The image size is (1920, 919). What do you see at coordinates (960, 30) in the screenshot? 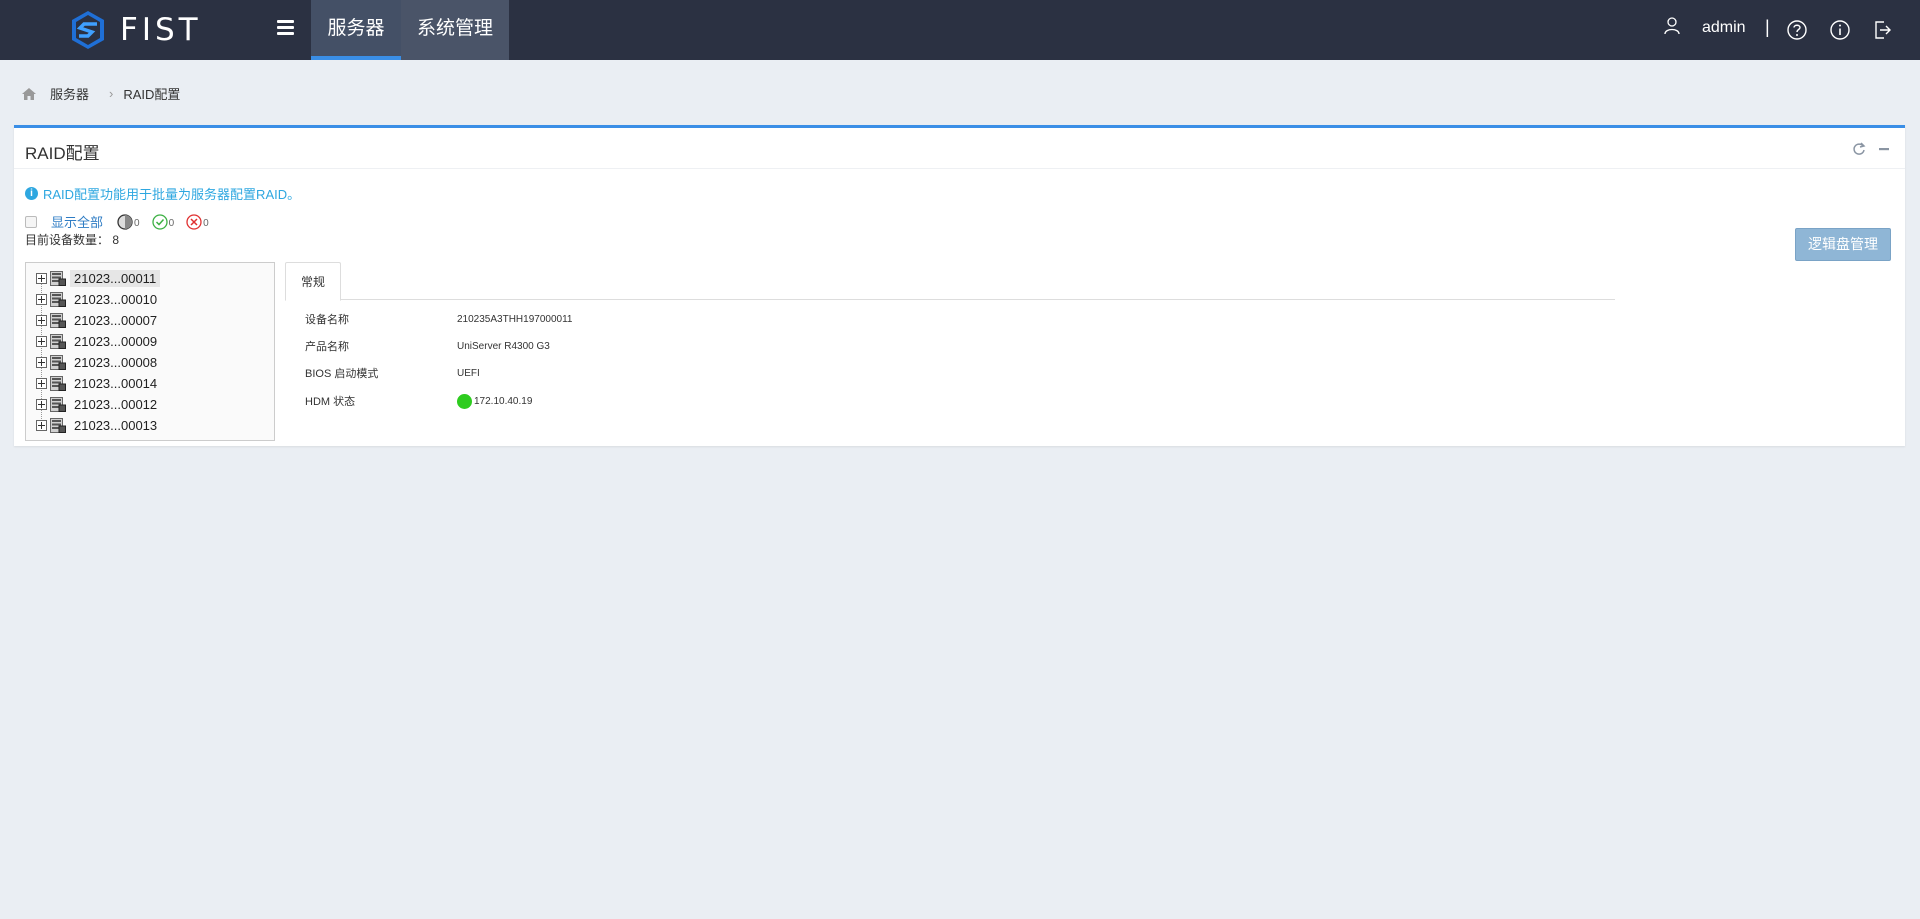
I see `top-navigation-bar: FIST 服务器 系统管理 admin |` at bounding box center [960, 30].